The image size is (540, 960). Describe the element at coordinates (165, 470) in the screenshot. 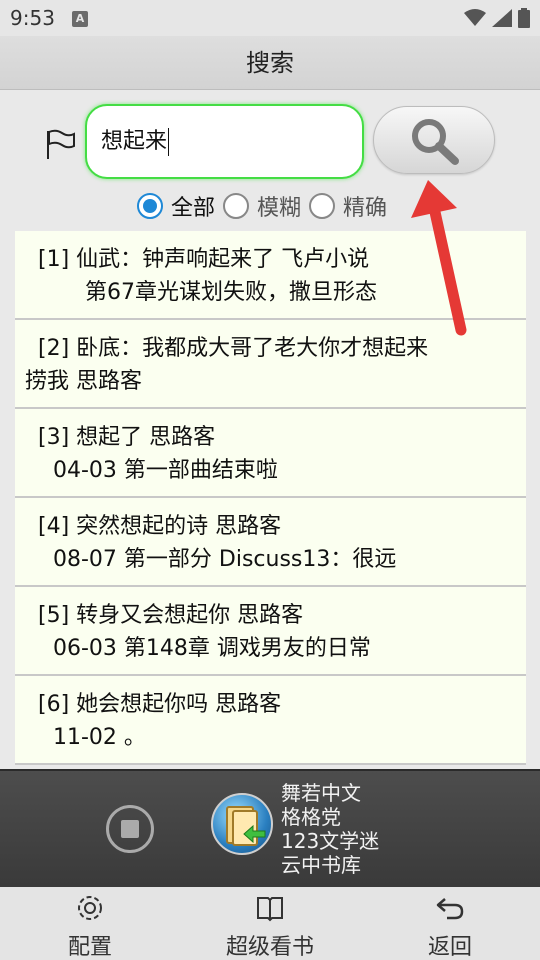

I see `result-detail: 04-03 第一部曲结束啦` at that location.